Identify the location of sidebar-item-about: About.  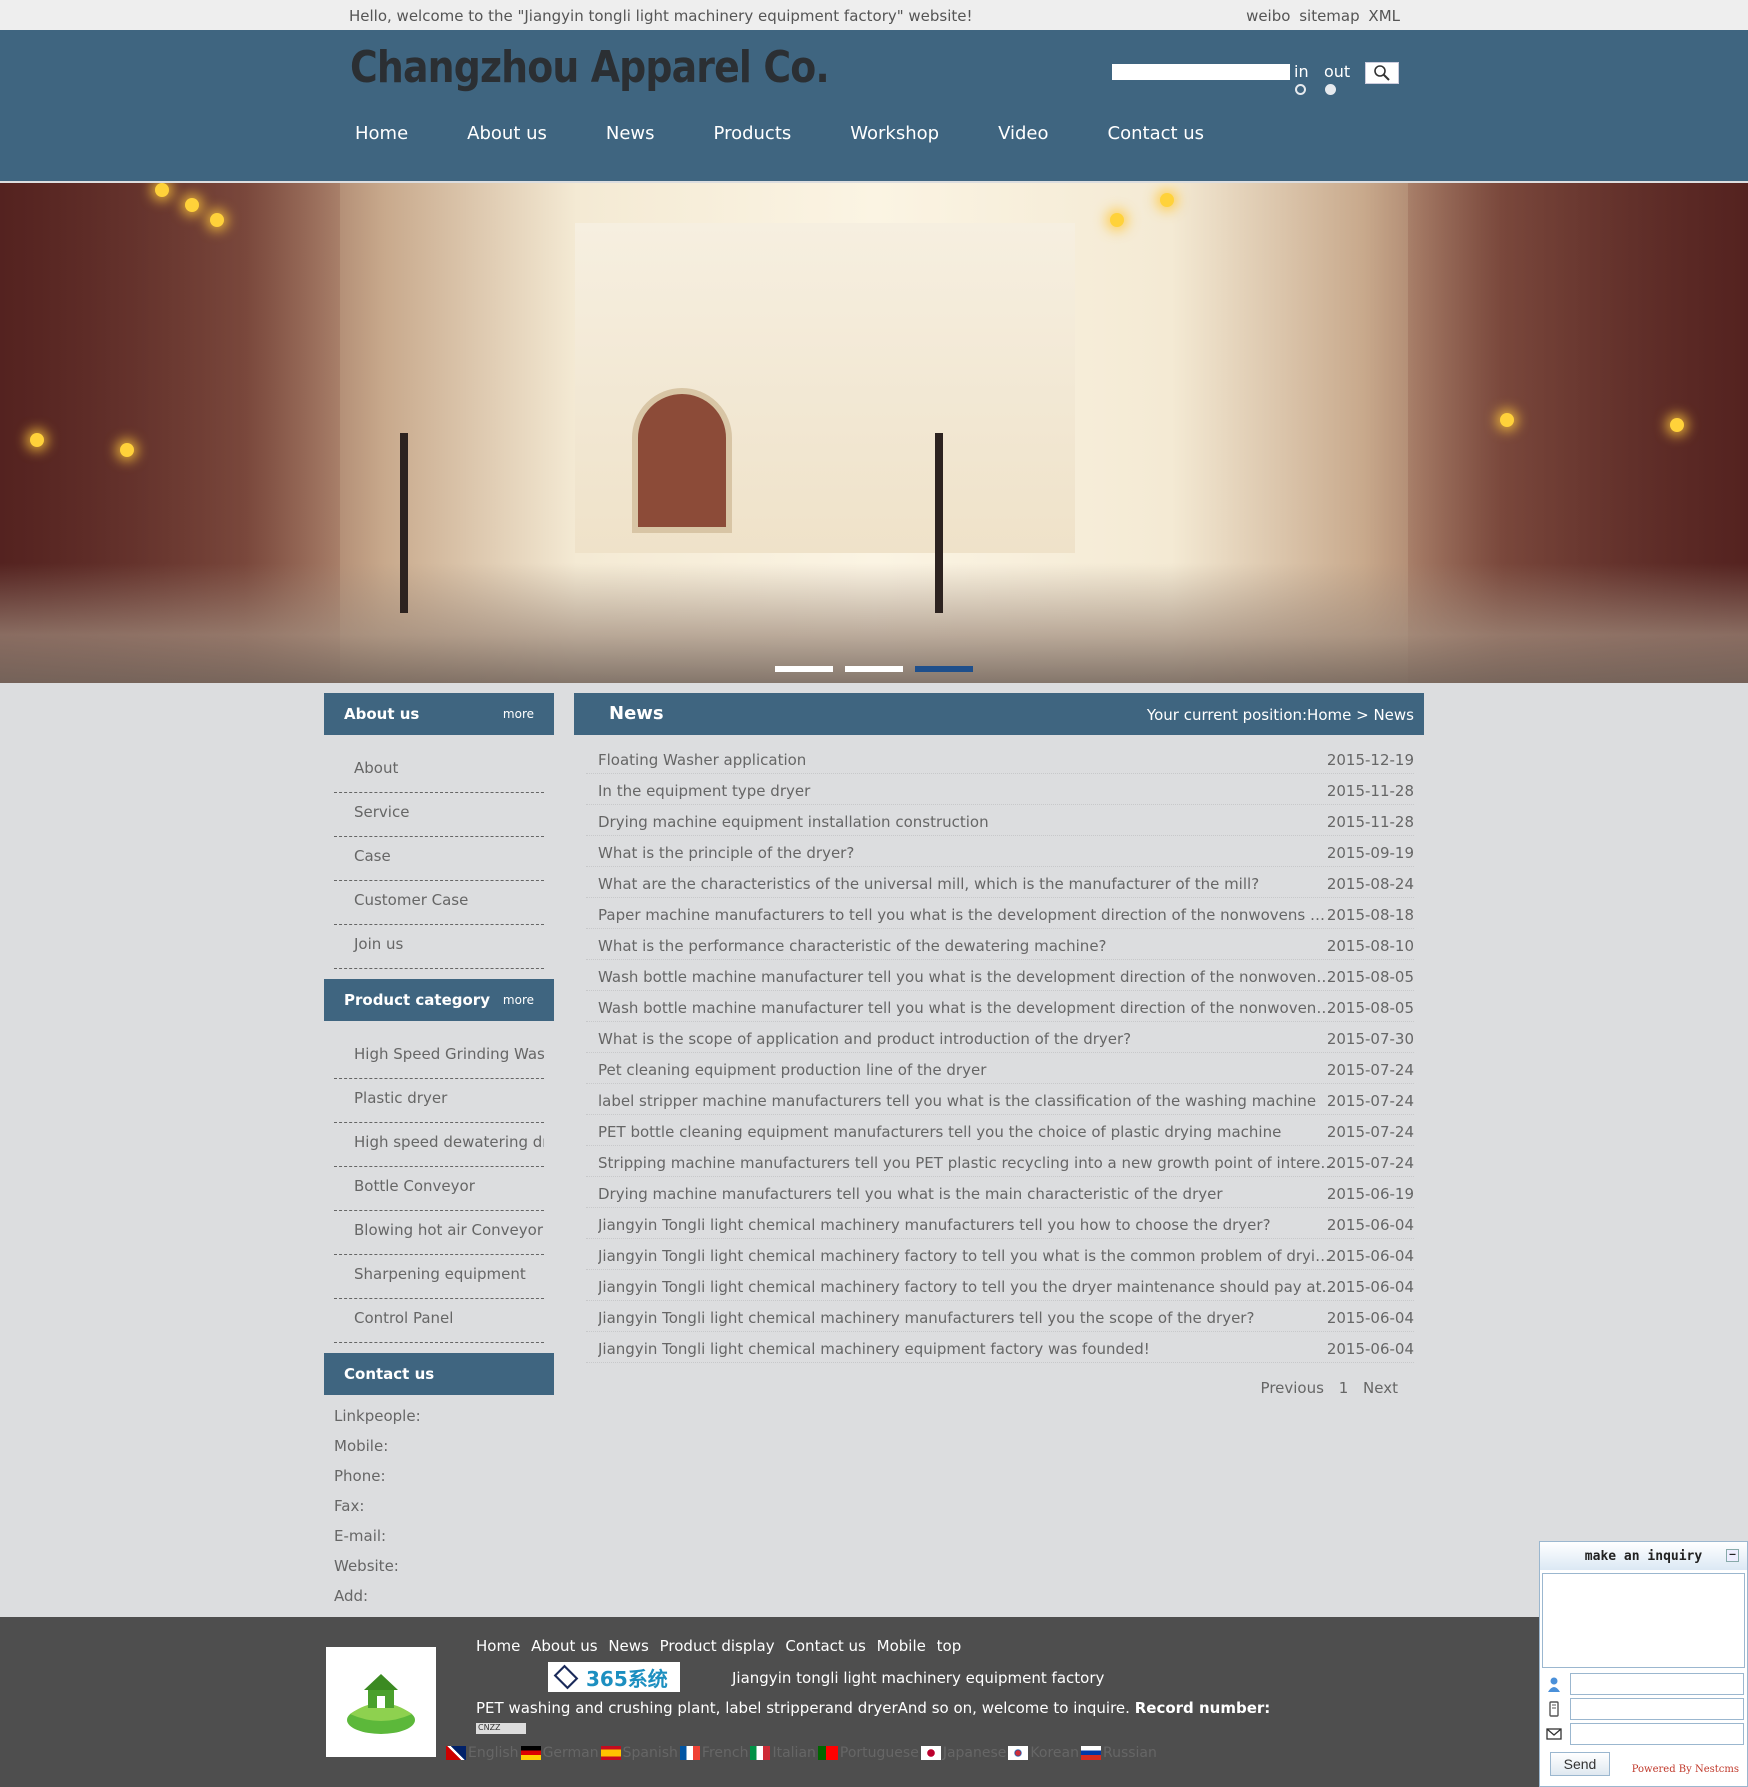
(439, 771).